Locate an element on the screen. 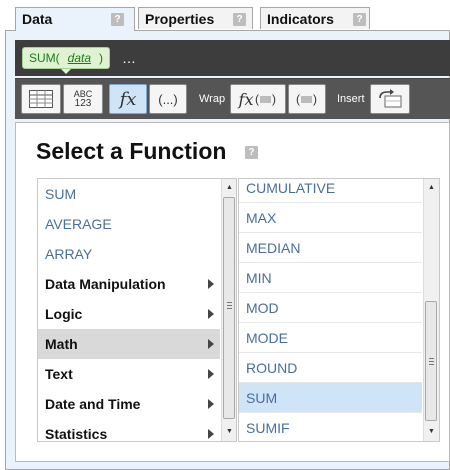 Image resolution: width=450 pixels, height=470 pixels. tab-properties: Properties ? is located at coordinates (195, 18).